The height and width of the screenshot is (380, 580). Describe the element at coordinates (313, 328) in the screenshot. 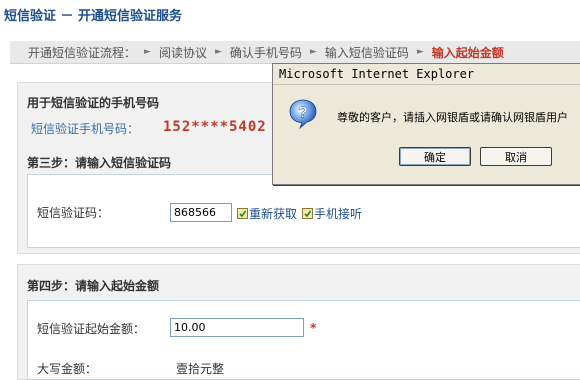

I see `required-mark: *` at that location.